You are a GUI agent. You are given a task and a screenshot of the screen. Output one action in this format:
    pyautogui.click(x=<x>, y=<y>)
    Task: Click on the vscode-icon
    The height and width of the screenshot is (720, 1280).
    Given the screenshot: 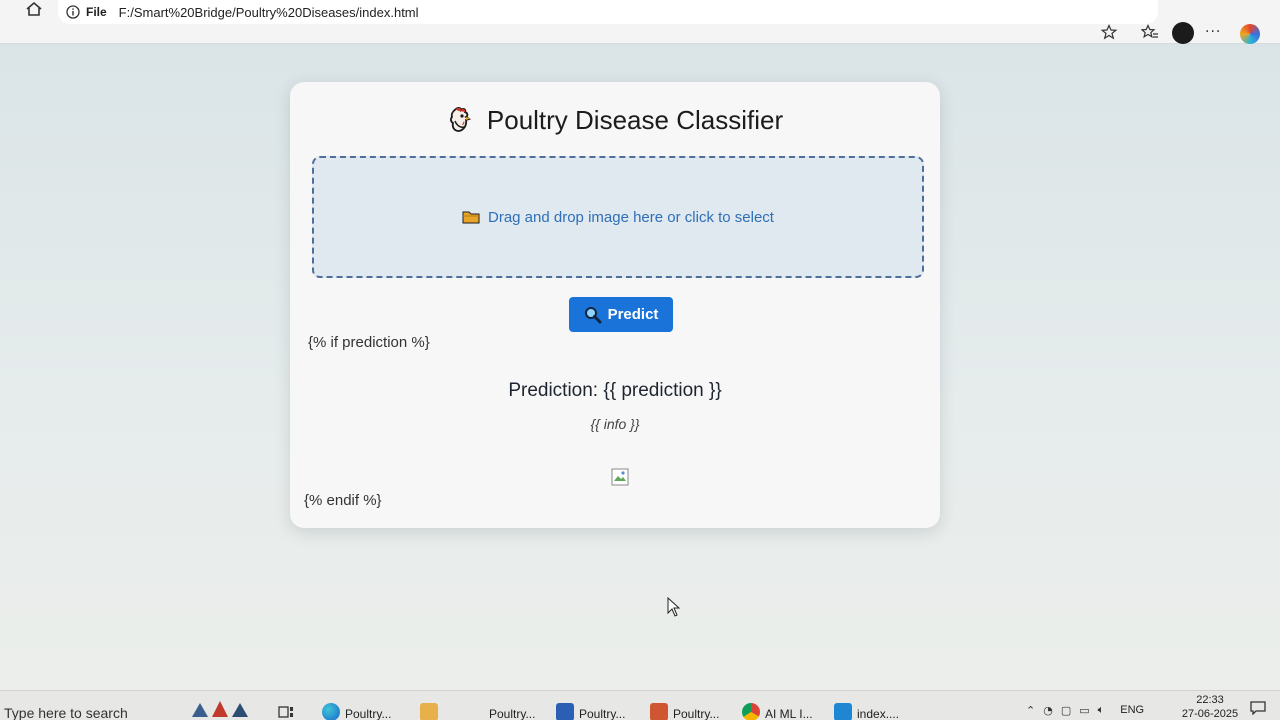 What is the action you would take?
    pyautogui.click(x=843, y=711)
    